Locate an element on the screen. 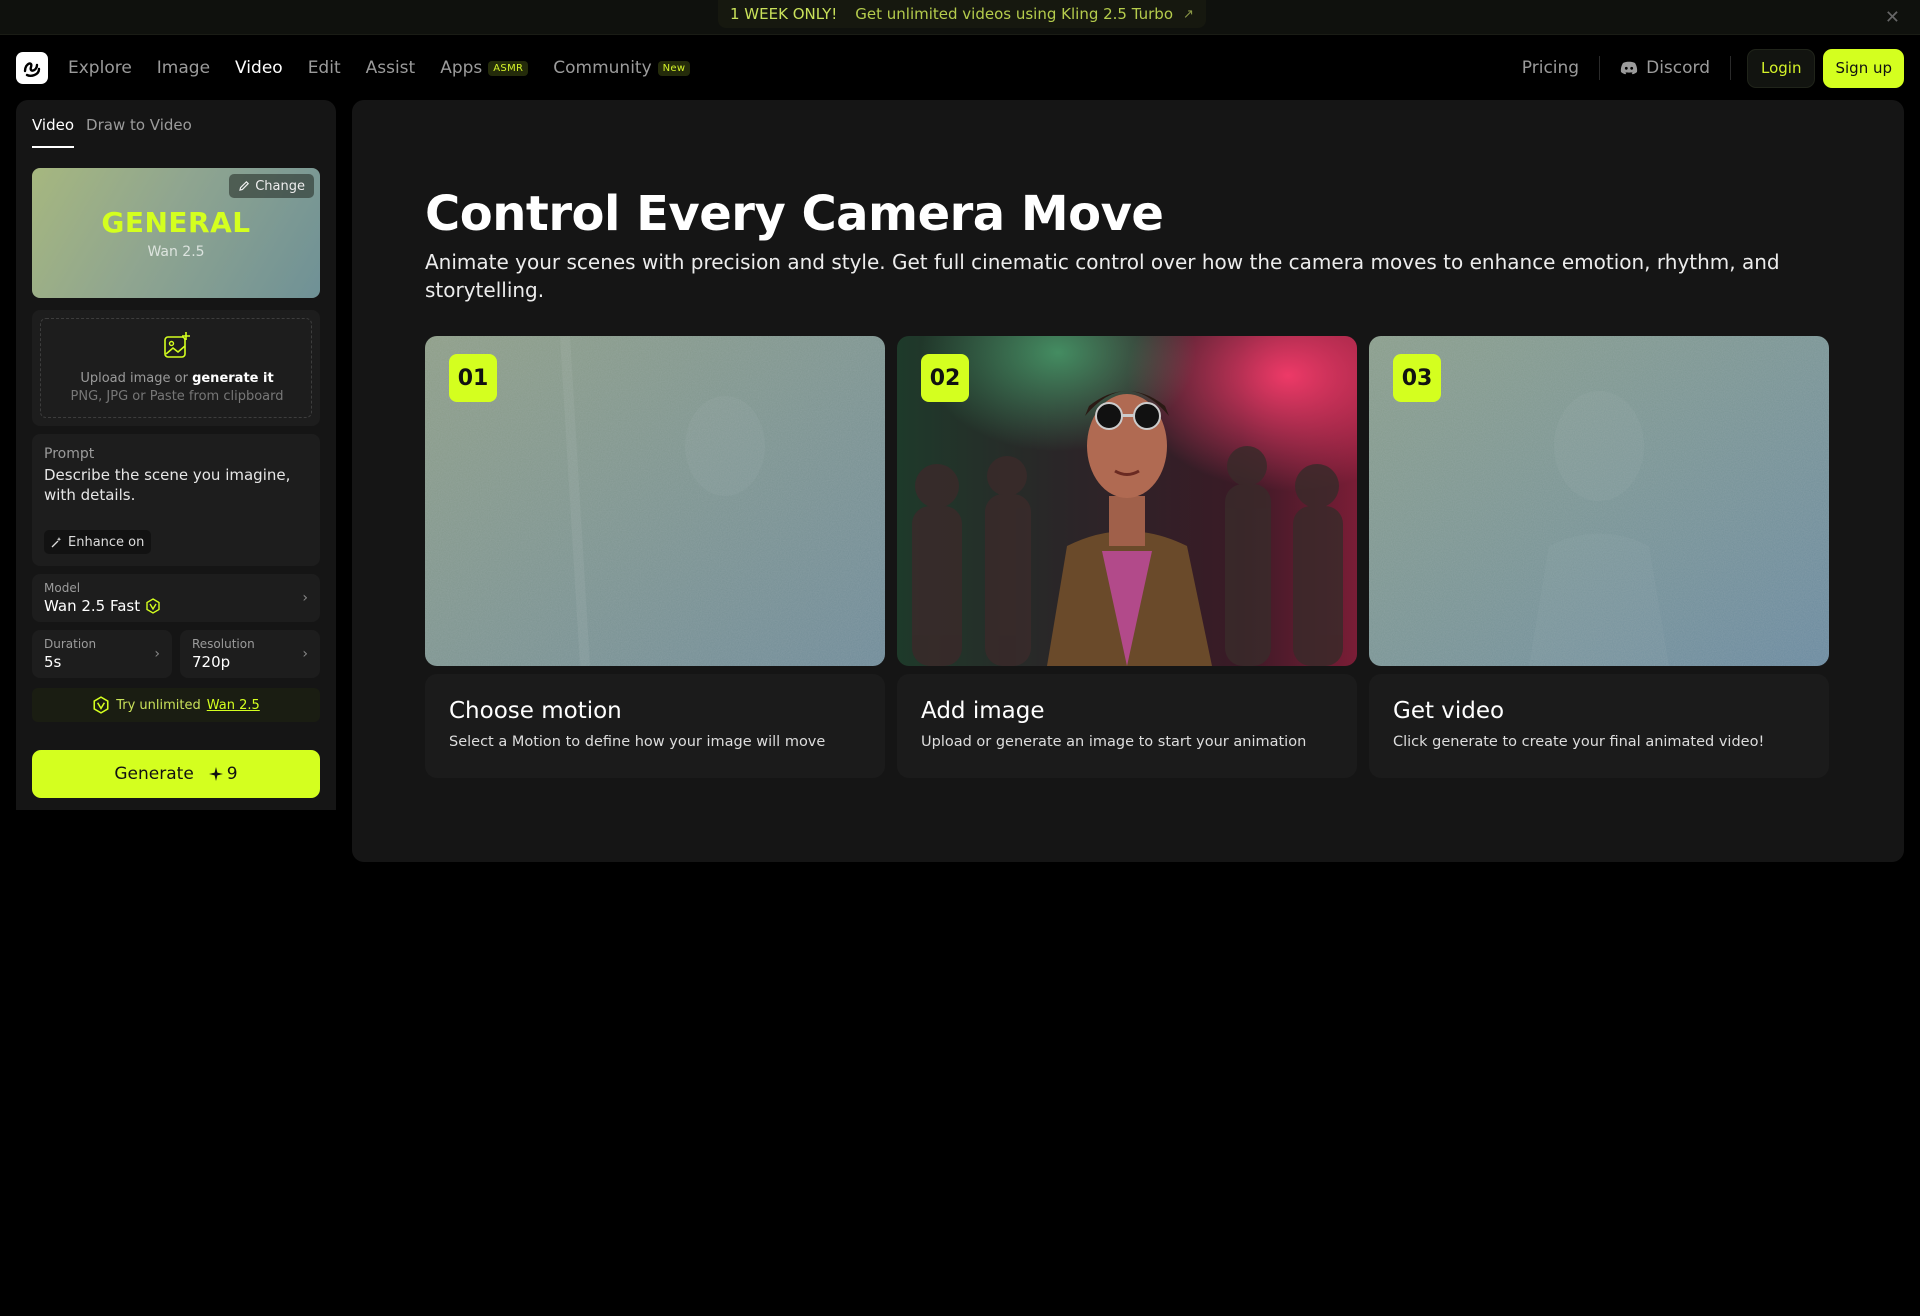 This screenshot has height=1316, width=1920. sparkle-icon is located at coordinates (215, 774).